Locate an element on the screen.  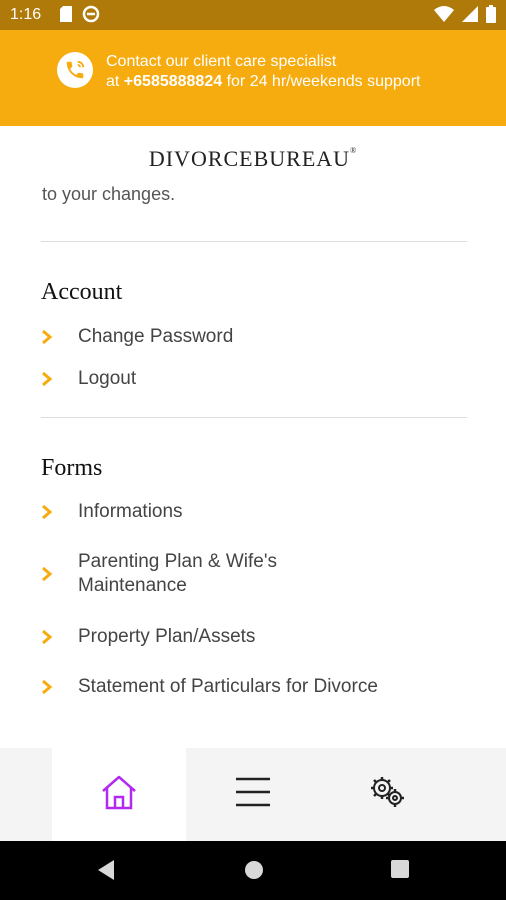
forms-section-title: Forms is located at coordinates (72, 468).